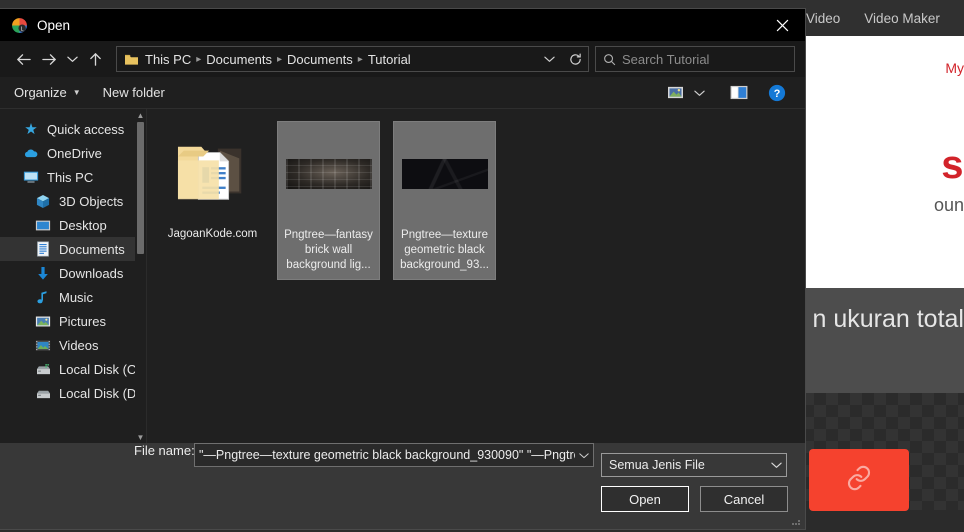  I want to click on sidebar-label: Local Disk (D:), so click(101, 393).